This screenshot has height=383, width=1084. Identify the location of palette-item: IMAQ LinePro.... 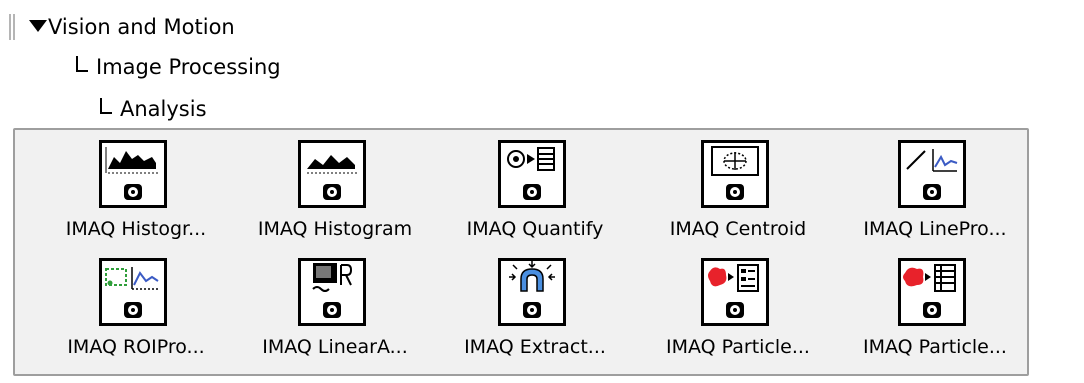
(935, 189).